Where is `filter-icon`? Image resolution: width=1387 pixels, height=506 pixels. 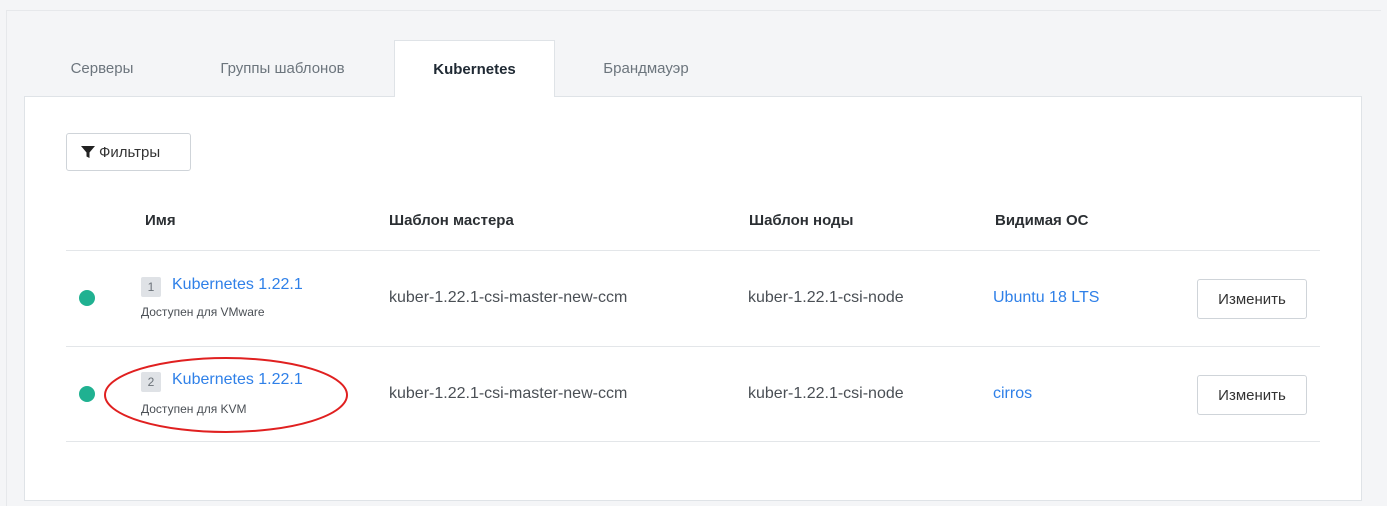 filter-icon is located at coordinates (88, 152).